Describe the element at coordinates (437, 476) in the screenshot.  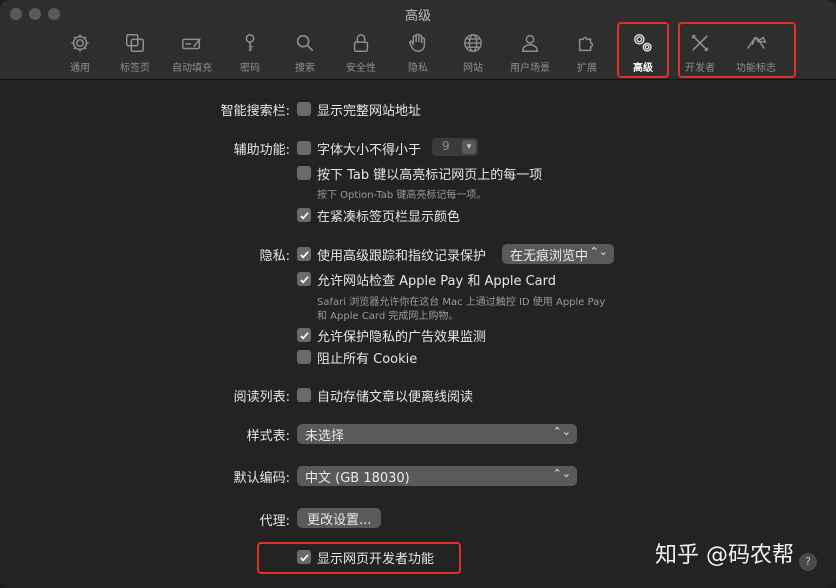
I see `encoding-select: 中文 (GB 18030) ⌃⌄` at that location.